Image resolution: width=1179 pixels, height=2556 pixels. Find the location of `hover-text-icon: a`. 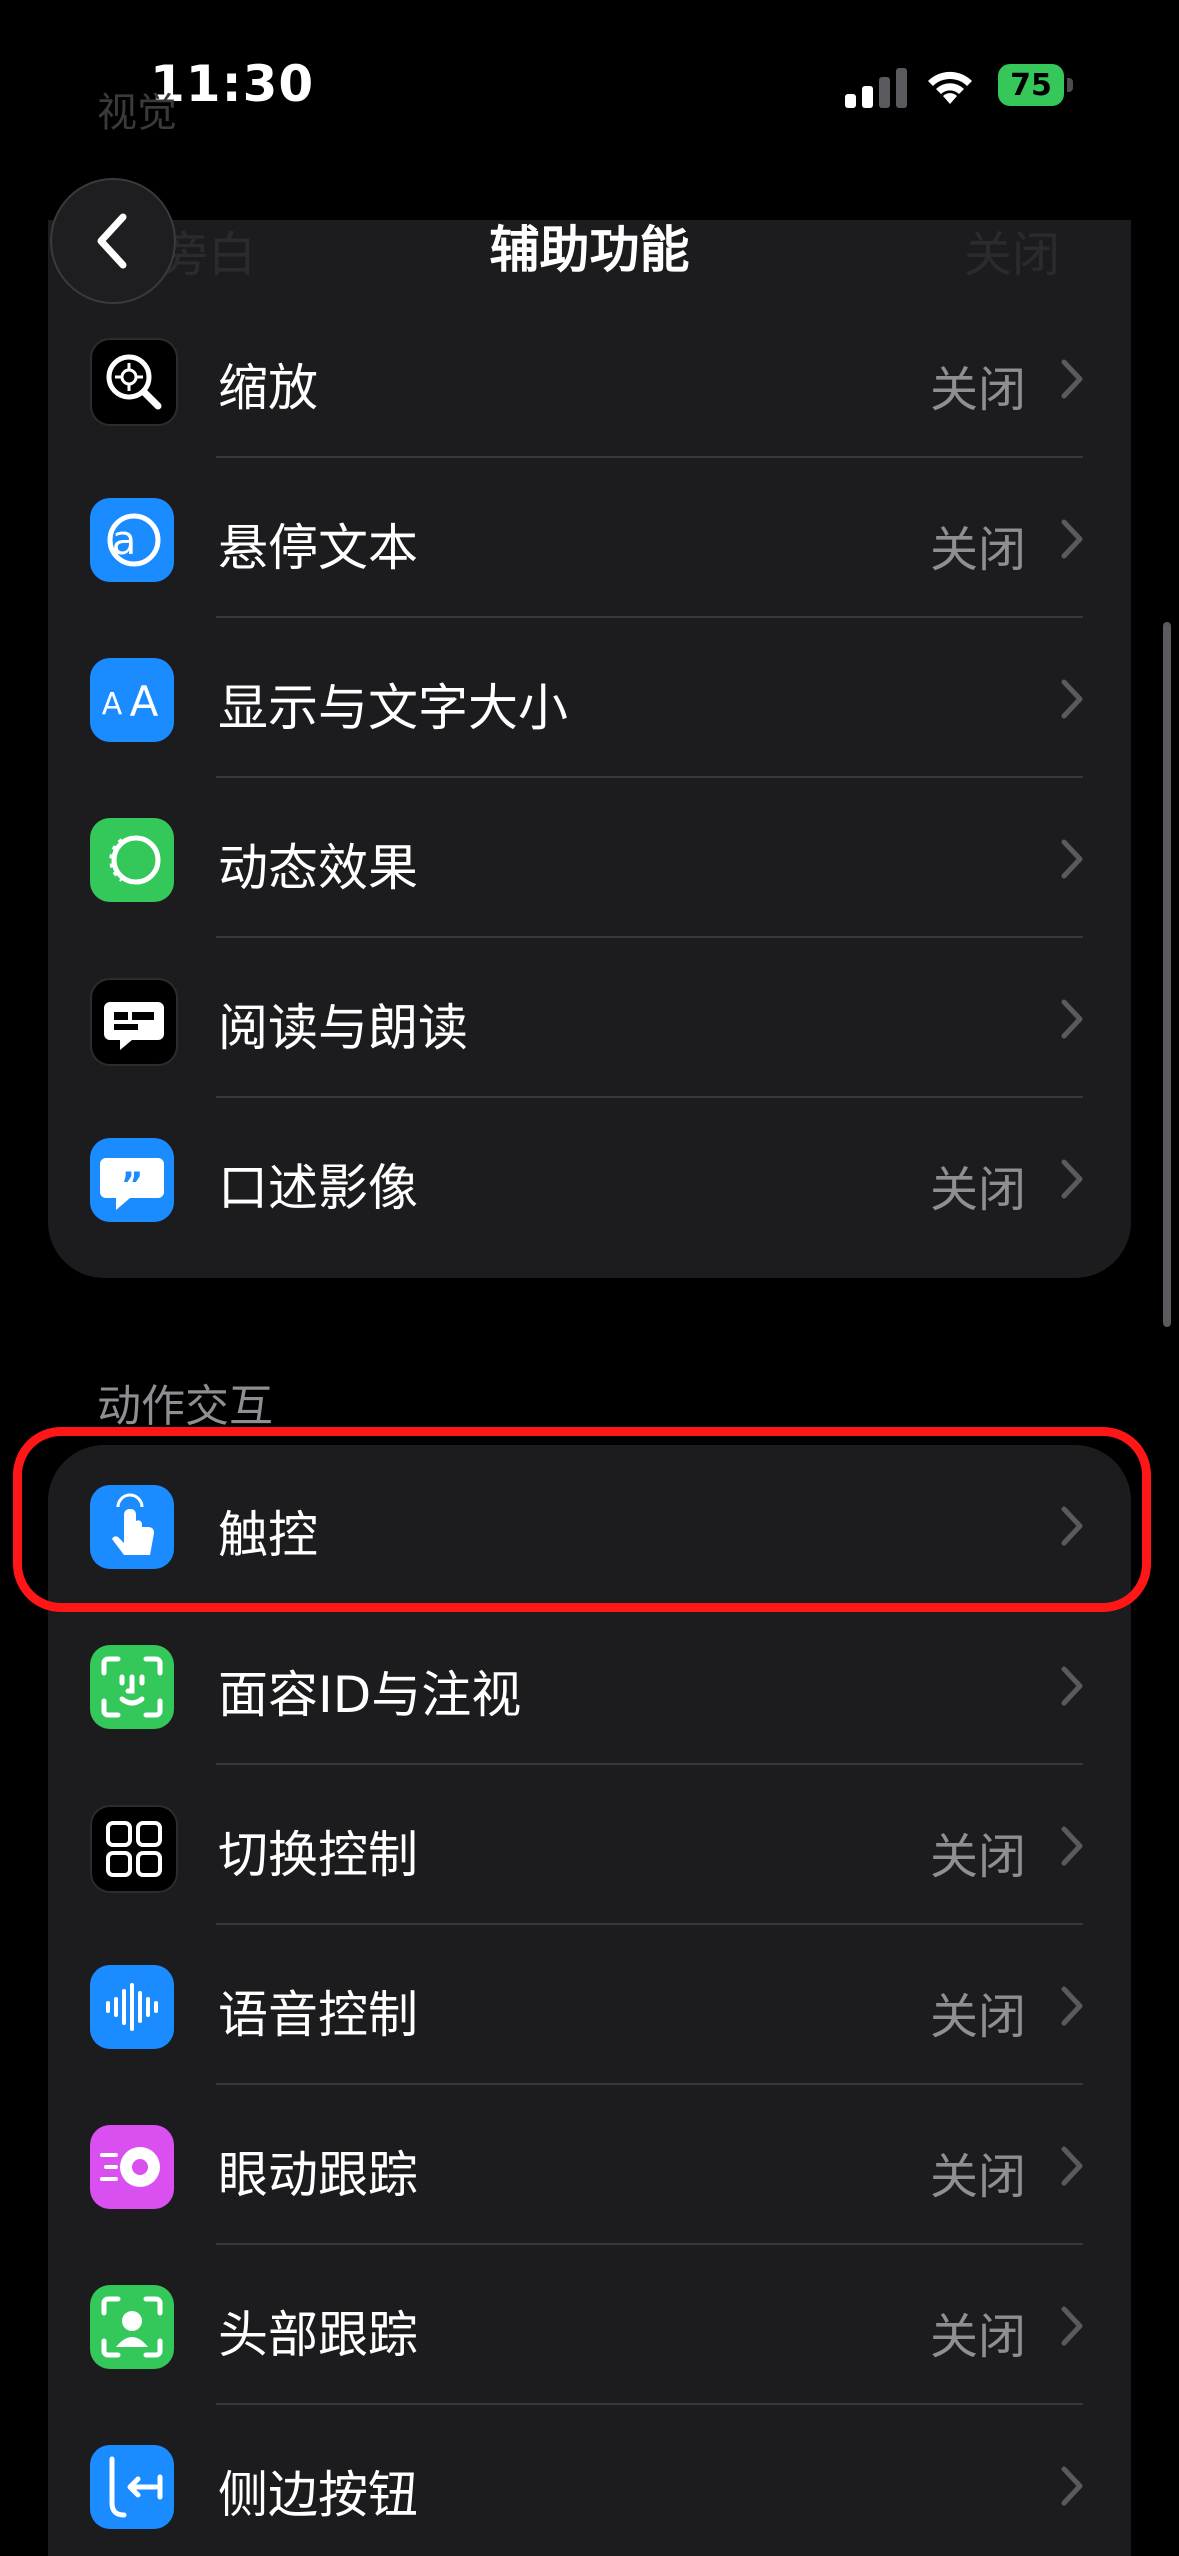

hover-text-icon: a is located at coordinates (132, 540).